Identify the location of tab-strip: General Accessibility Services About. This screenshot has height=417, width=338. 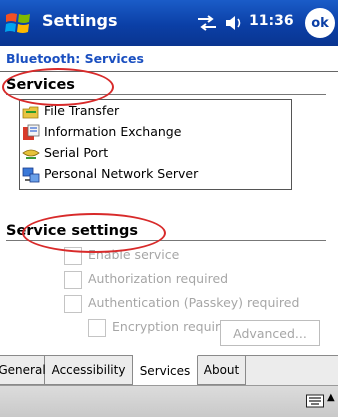
(169, 370).